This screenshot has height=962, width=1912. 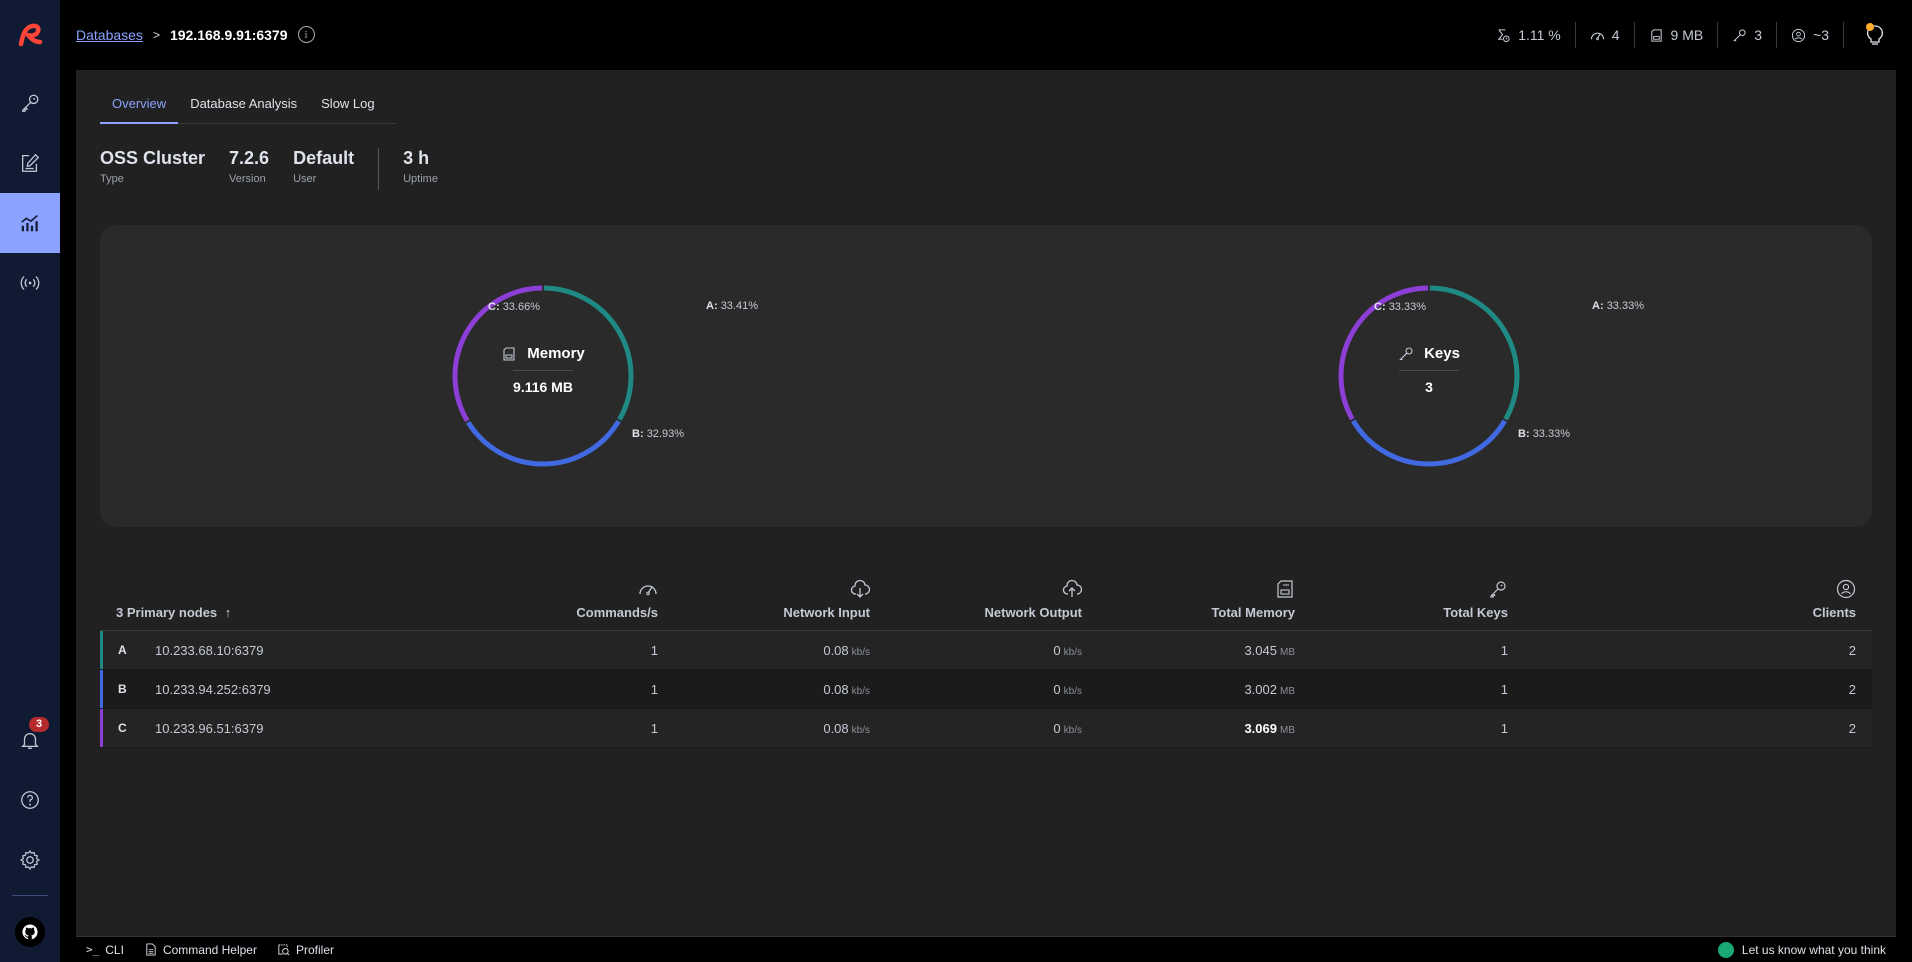 What do you see at coordinates (1834, 599) in the screenshot?
I see `column-clients: Clients` at bounding box center [1834, 599].